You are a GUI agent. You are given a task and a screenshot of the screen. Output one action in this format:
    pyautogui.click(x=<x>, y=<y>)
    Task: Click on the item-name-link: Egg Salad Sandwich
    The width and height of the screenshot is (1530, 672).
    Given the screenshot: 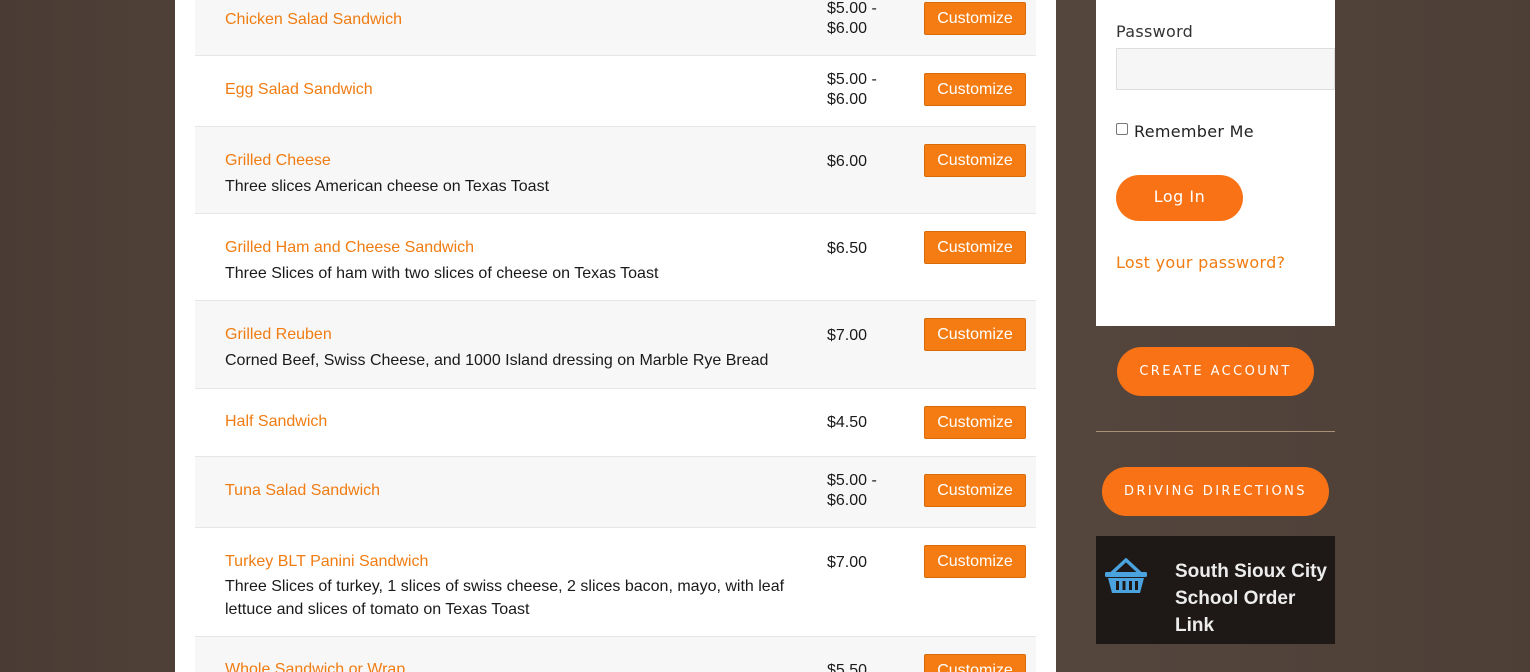 What is the action you would take?
    pyautogui.click(x=299, y=90)
    